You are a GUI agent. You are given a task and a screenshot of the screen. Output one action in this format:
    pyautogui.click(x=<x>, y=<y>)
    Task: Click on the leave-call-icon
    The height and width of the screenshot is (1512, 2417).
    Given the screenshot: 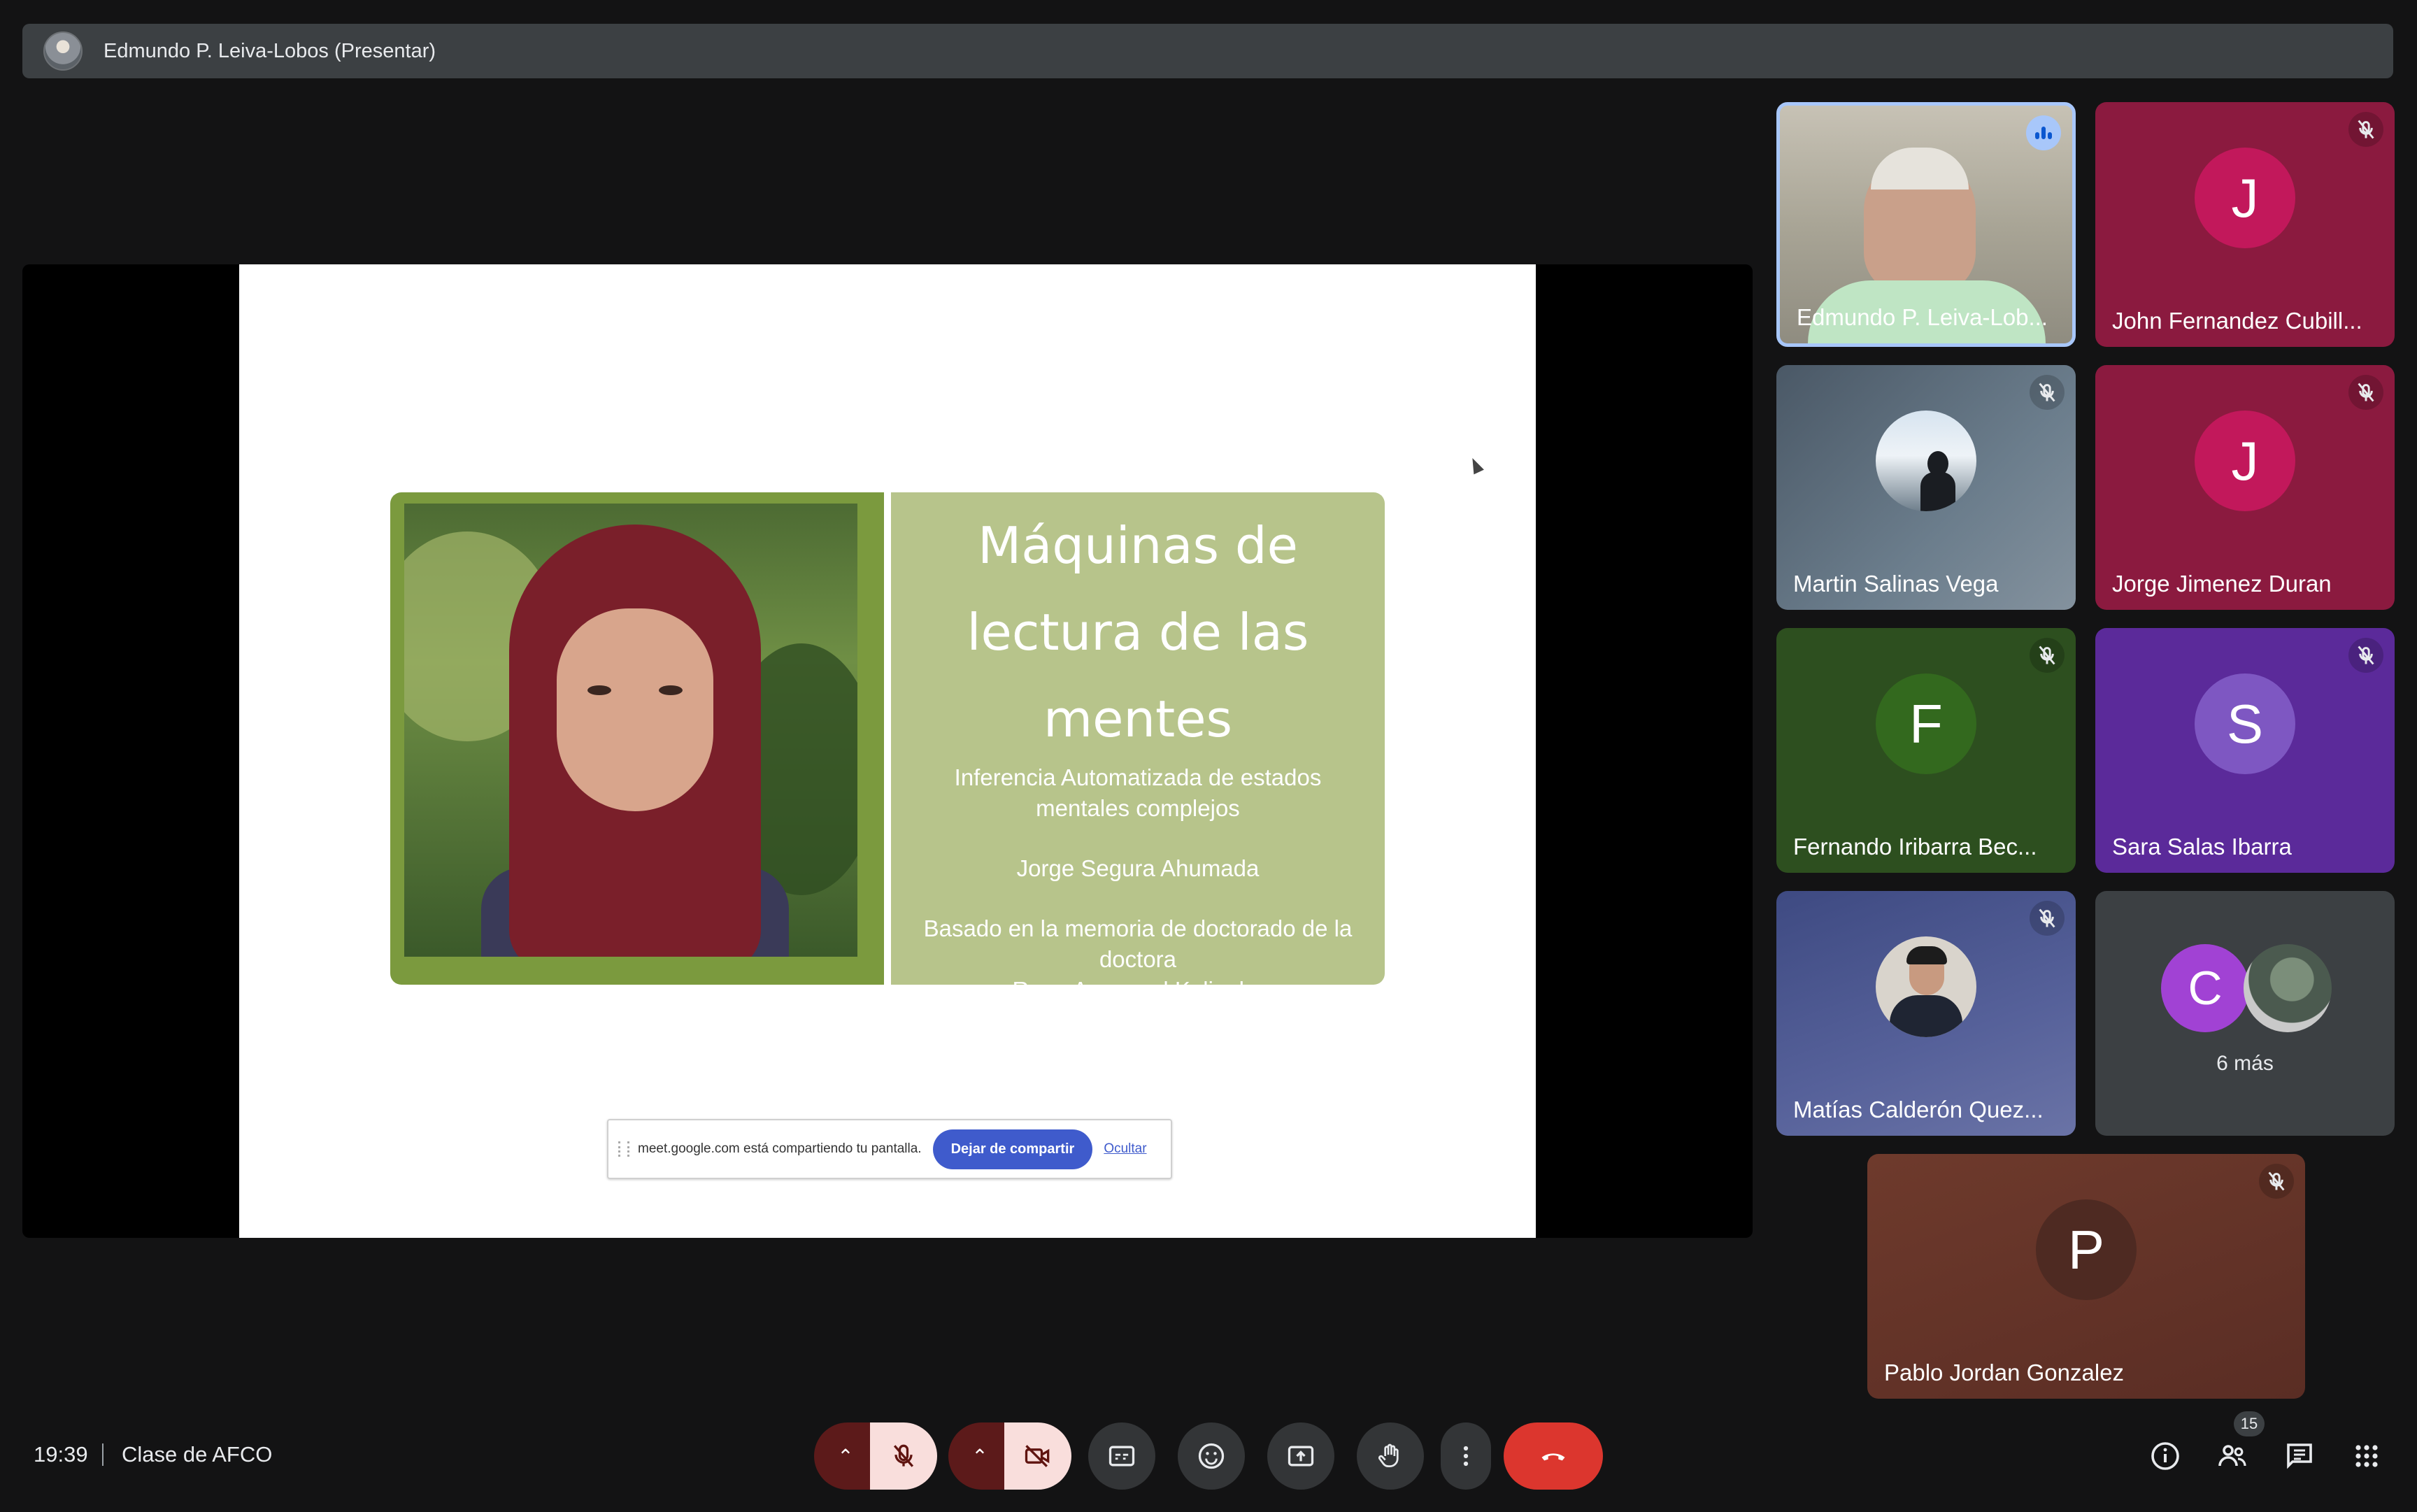 What is the action you would take?
    pyautogui.click(x=1553, y=1457)
    